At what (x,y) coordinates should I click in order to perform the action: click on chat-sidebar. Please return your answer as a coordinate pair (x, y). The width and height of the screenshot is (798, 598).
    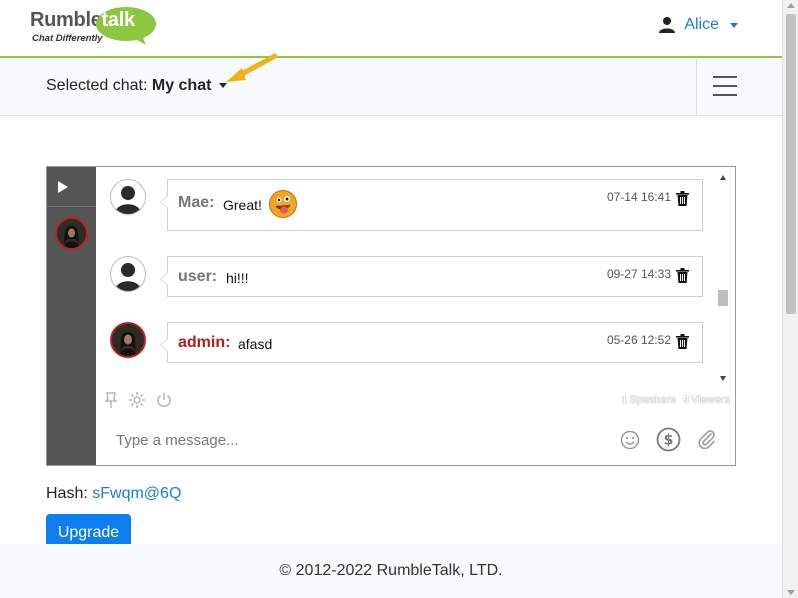
    Looking at the image, I should click on (71, 316).